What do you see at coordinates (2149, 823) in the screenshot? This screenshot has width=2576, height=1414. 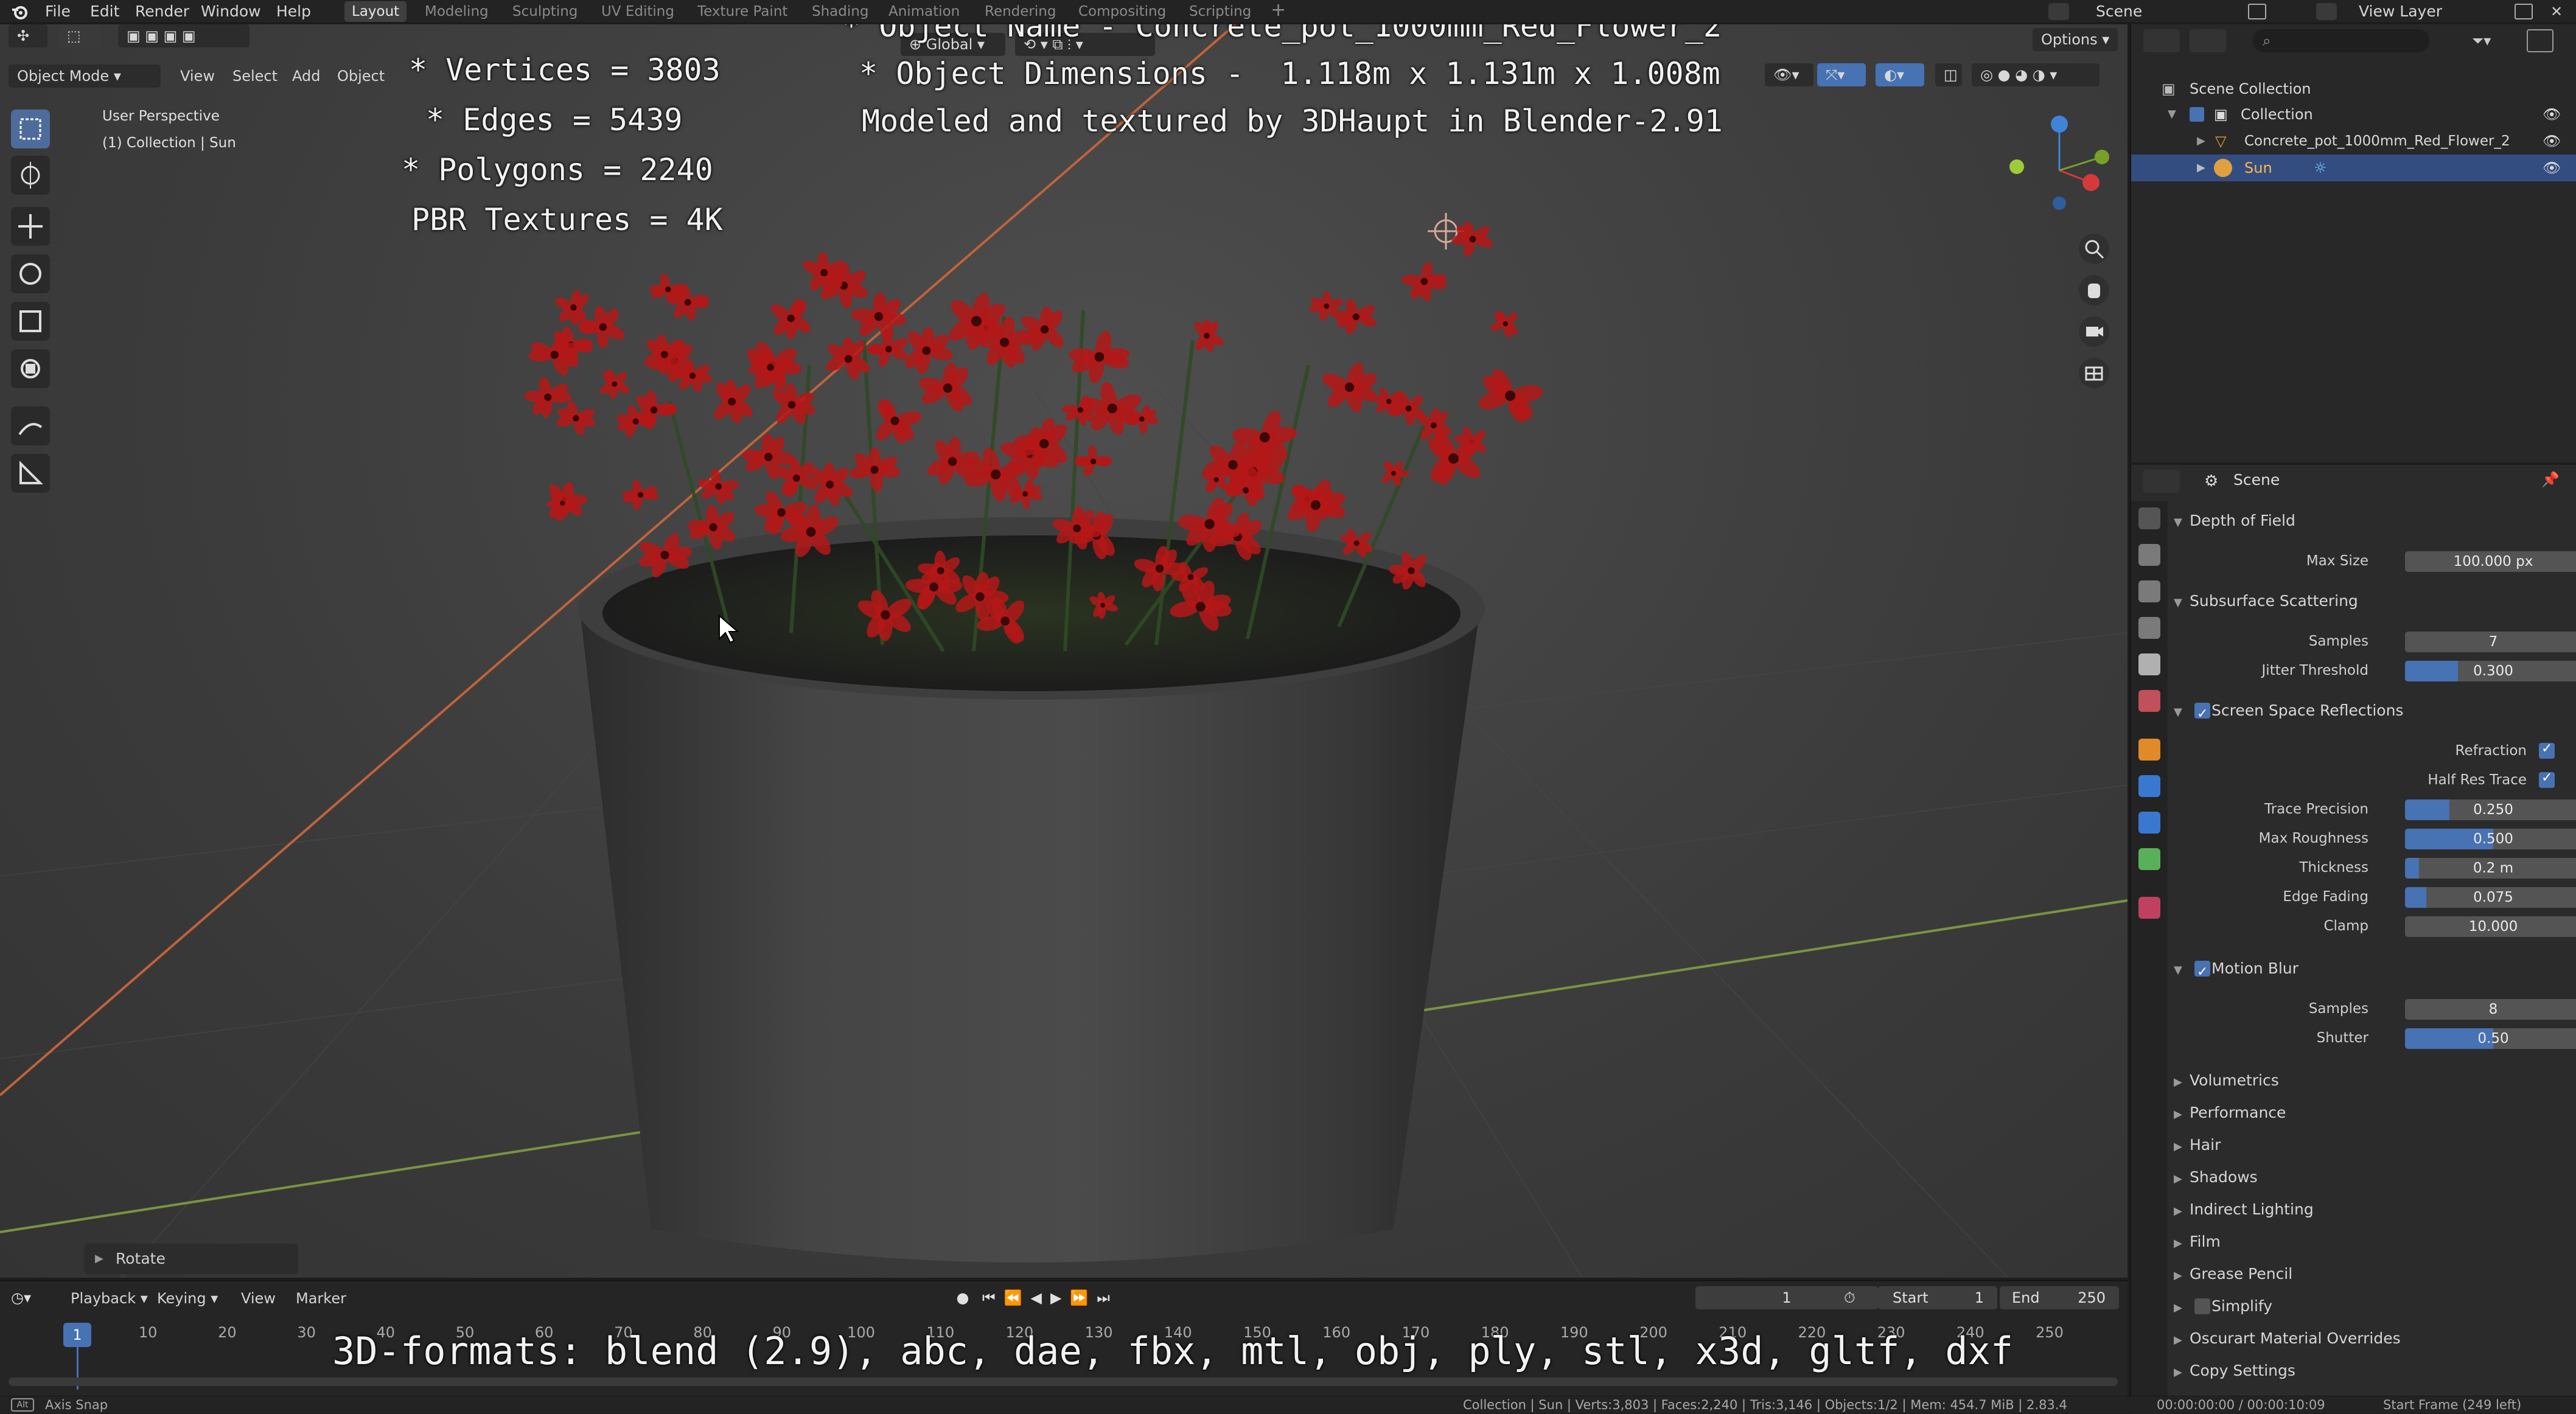 I see `constraints-tab-icon` at bounding box center [2149, 823].